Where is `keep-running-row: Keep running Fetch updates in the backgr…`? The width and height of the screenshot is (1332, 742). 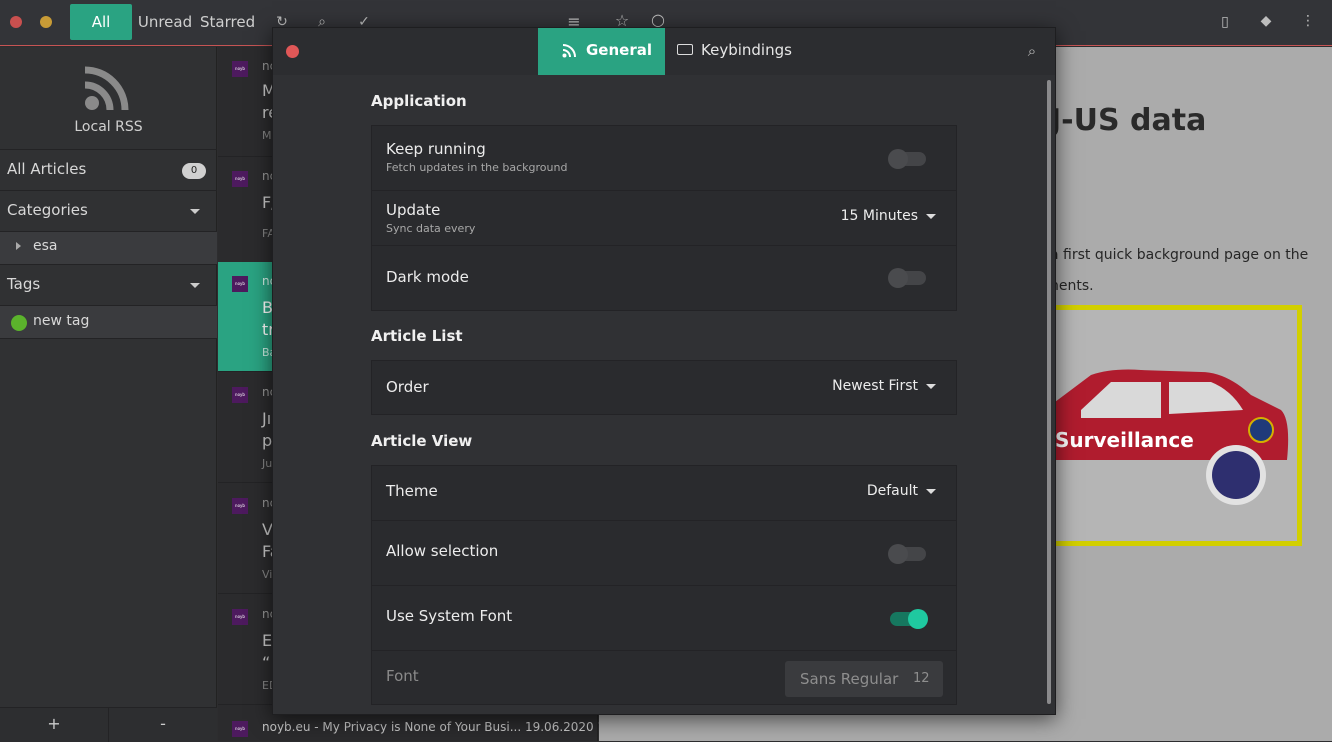 keep-running-row: Keep running Fetch updates in the backgr… is located at coordinates (664, 158).